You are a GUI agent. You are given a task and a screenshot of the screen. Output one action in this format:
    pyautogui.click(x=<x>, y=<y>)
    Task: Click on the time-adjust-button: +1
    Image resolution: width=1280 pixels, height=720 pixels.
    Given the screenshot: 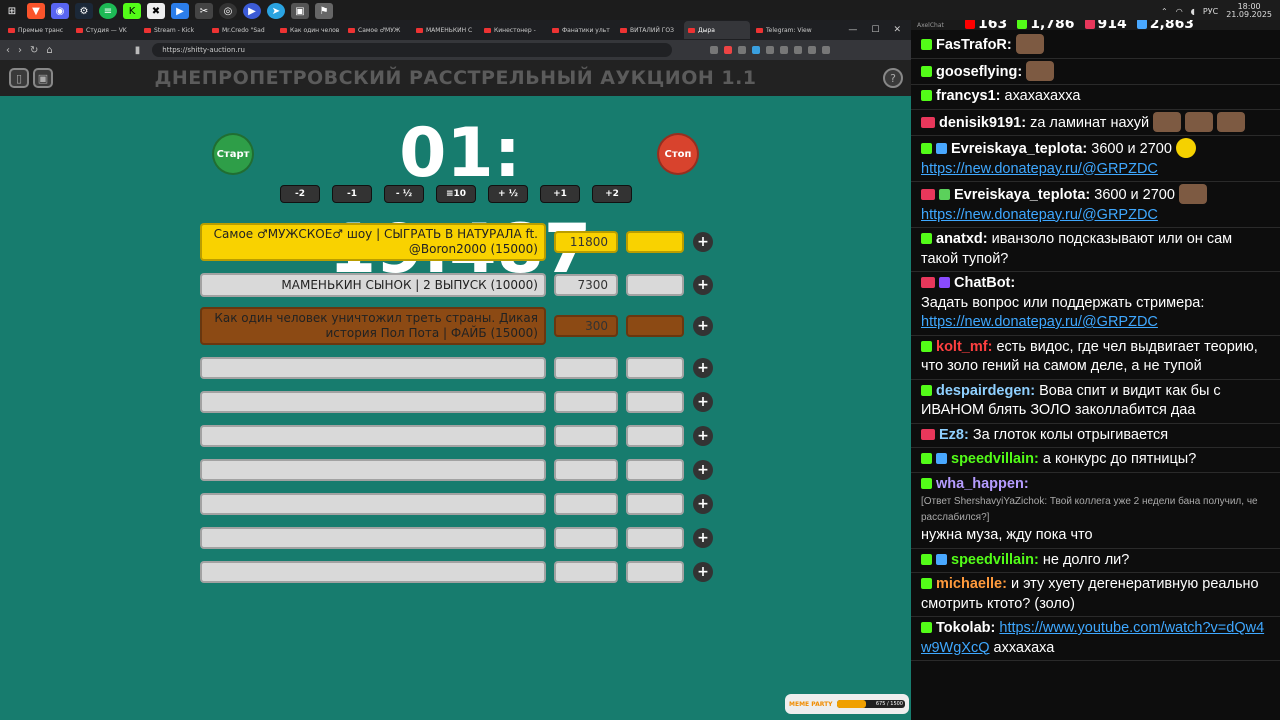 What is the action you would take?
    pyautogui.click(x=560, y=194)
    